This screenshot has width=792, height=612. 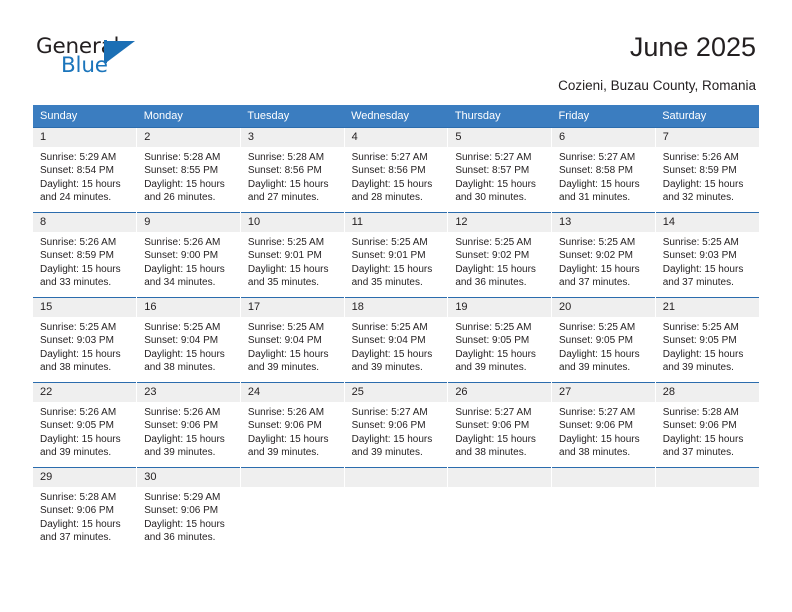 What do you see at coordinates (85, 307) in the screenshot?
I see `day-number: 15` at bounding box center [85, 307].